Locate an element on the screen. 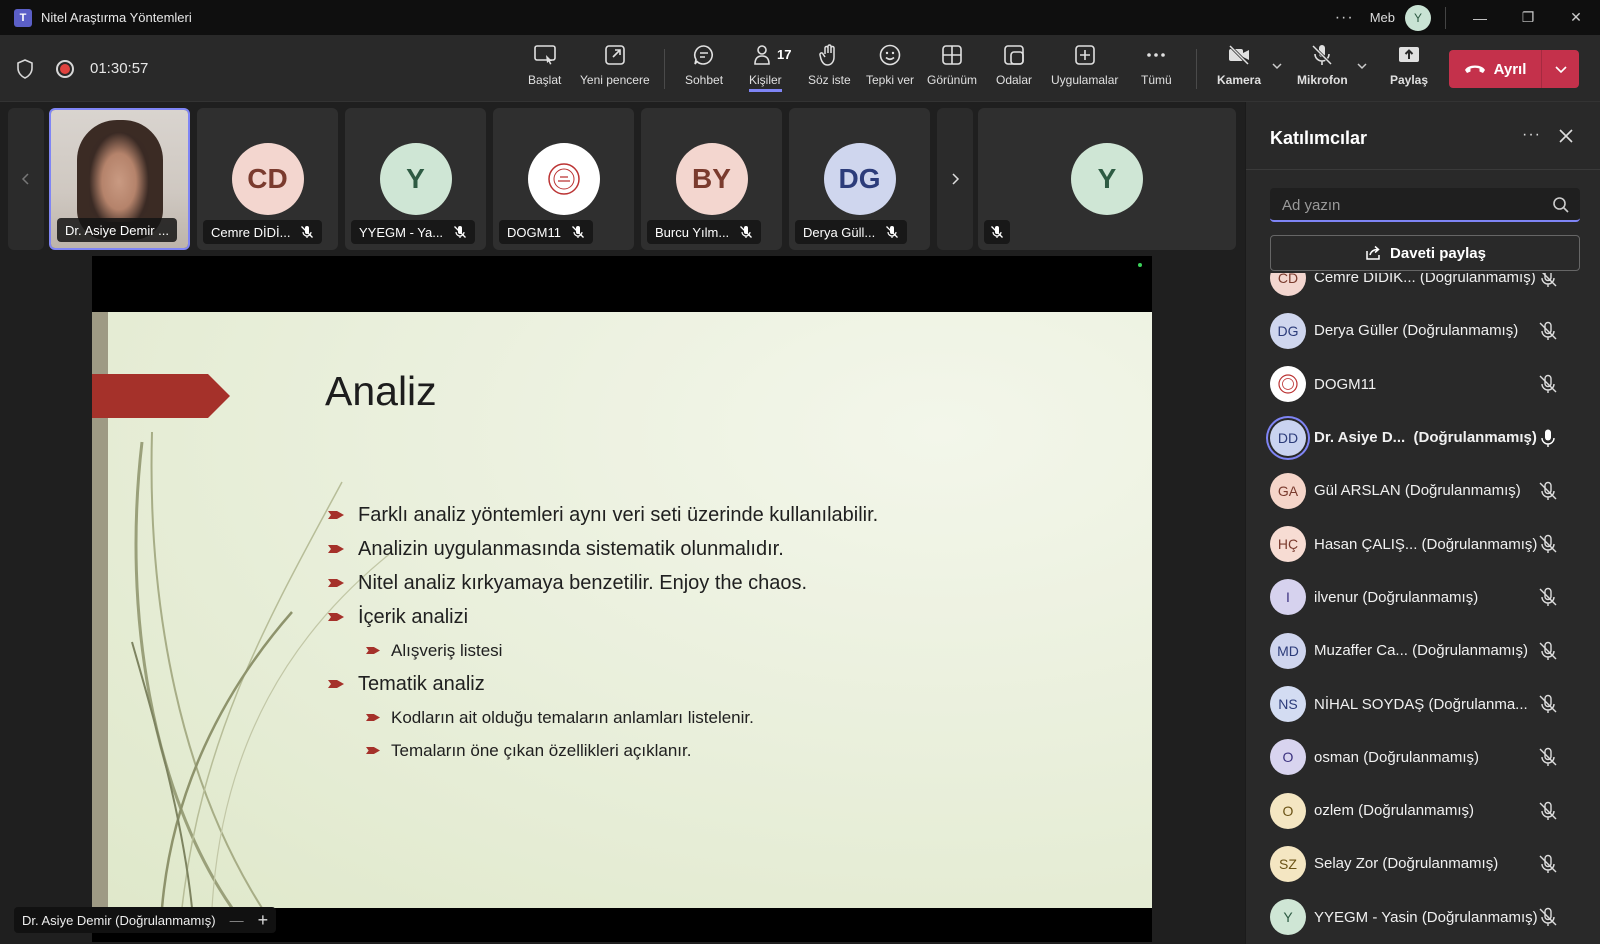  camera-options-chevron-icon is located at coordinates (1277, 66).